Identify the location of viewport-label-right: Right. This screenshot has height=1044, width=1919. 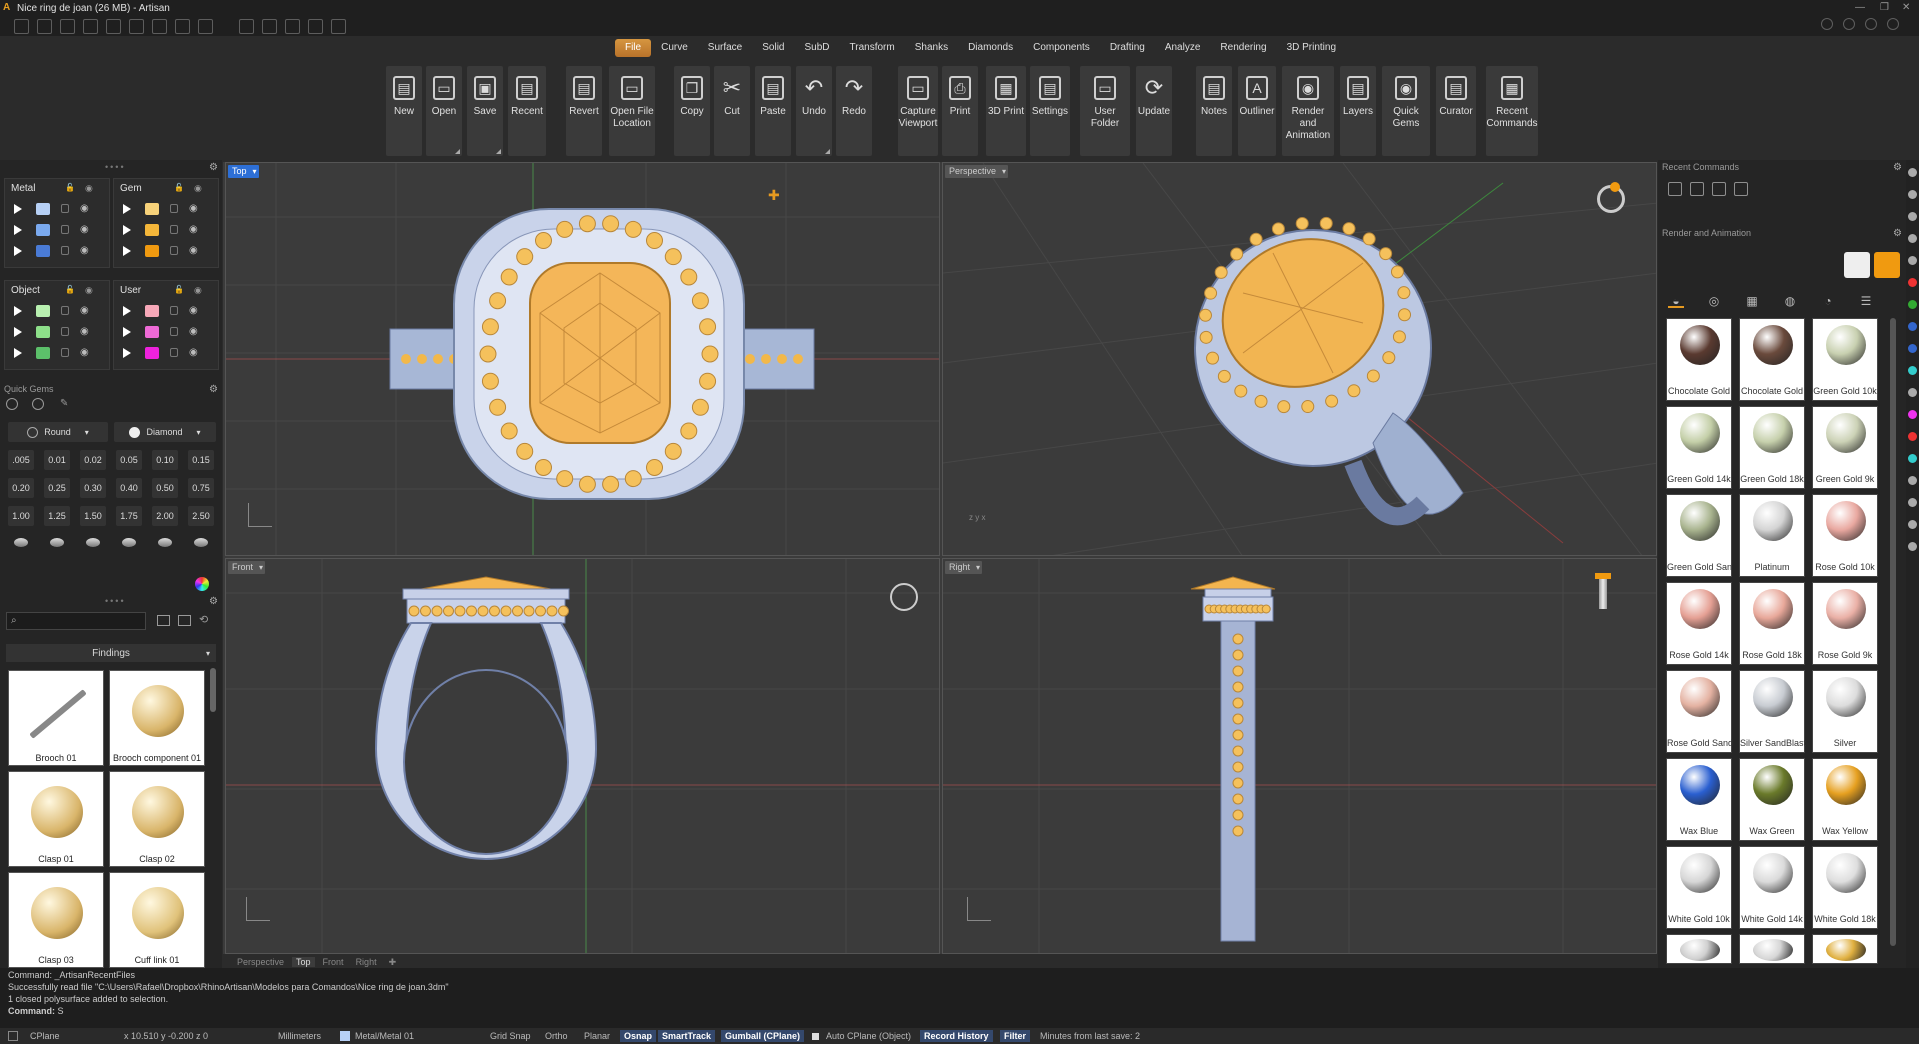
(964, 567).